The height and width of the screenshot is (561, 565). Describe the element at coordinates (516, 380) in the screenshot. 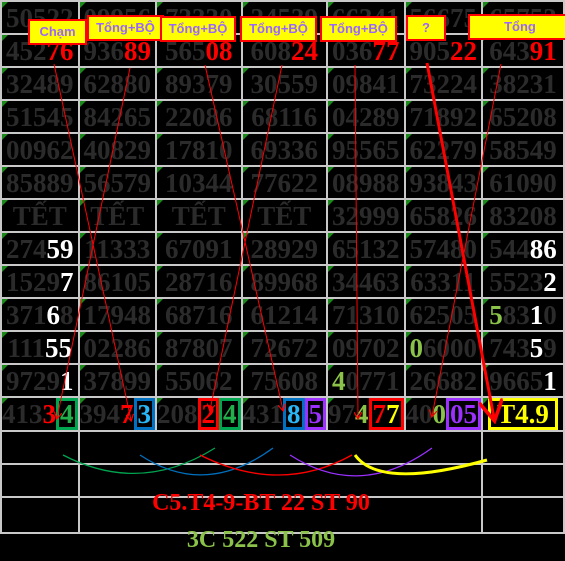

I see `digit: 9665` at that location.